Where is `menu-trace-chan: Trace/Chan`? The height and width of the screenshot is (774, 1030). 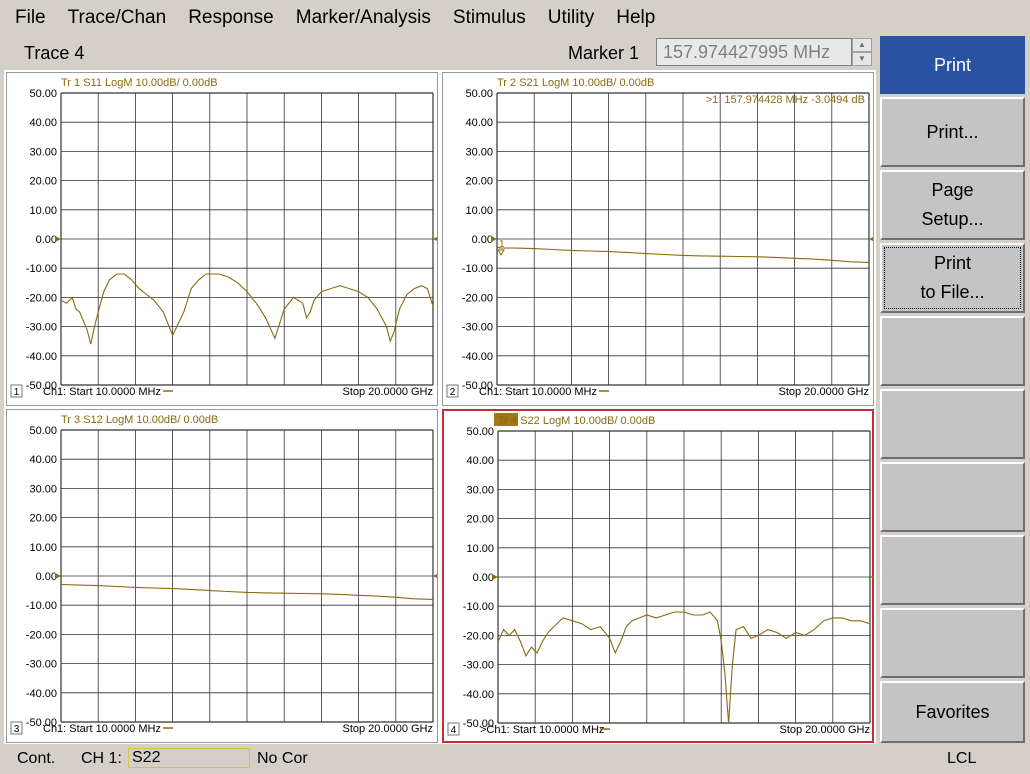
menu-trace-chan: Trace/Chan is located at coordinates (117, 18).